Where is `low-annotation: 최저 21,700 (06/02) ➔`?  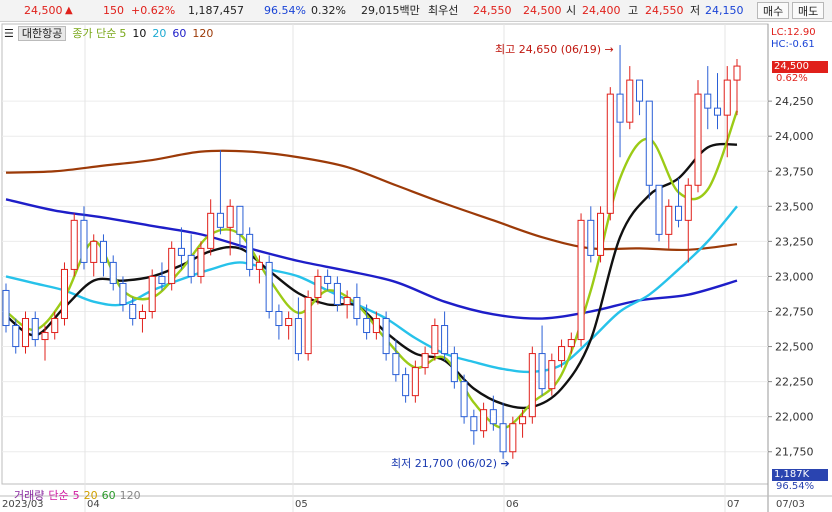
low-annotation: 최저 21,700 (06/02) ➔ is located at coordinates (450, 463).